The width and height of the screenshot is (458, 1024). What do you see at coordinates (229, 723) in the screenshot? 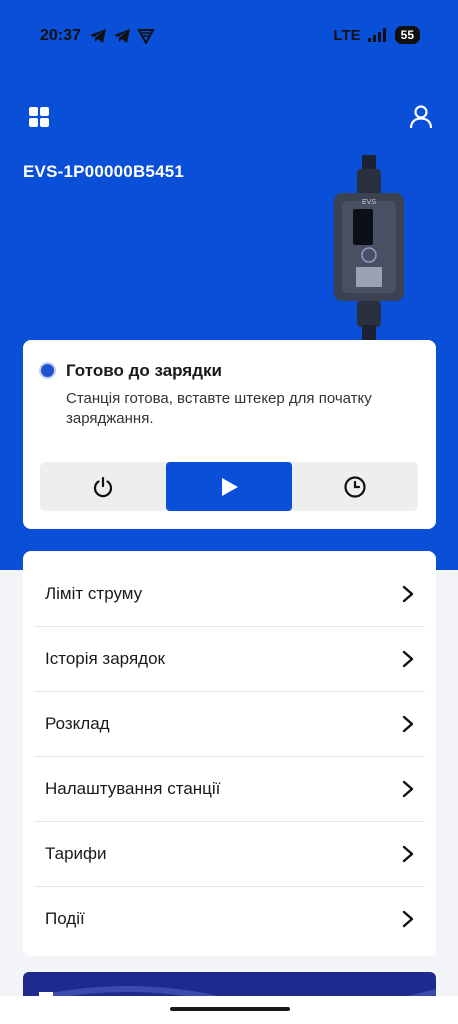
I see `menu-item-schedule: Розклад` at bounding box center [229, 723].